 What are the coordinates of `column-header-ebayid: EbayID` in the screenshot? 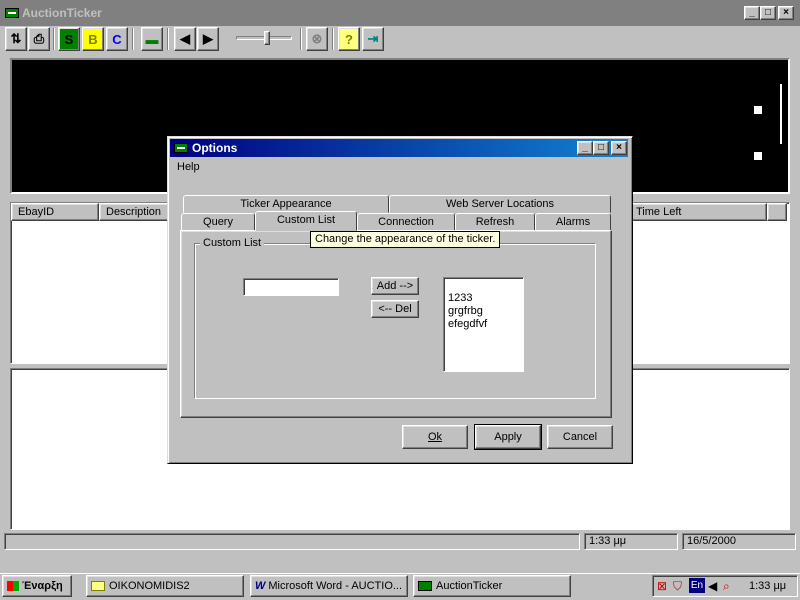 It's located at (55, 212).